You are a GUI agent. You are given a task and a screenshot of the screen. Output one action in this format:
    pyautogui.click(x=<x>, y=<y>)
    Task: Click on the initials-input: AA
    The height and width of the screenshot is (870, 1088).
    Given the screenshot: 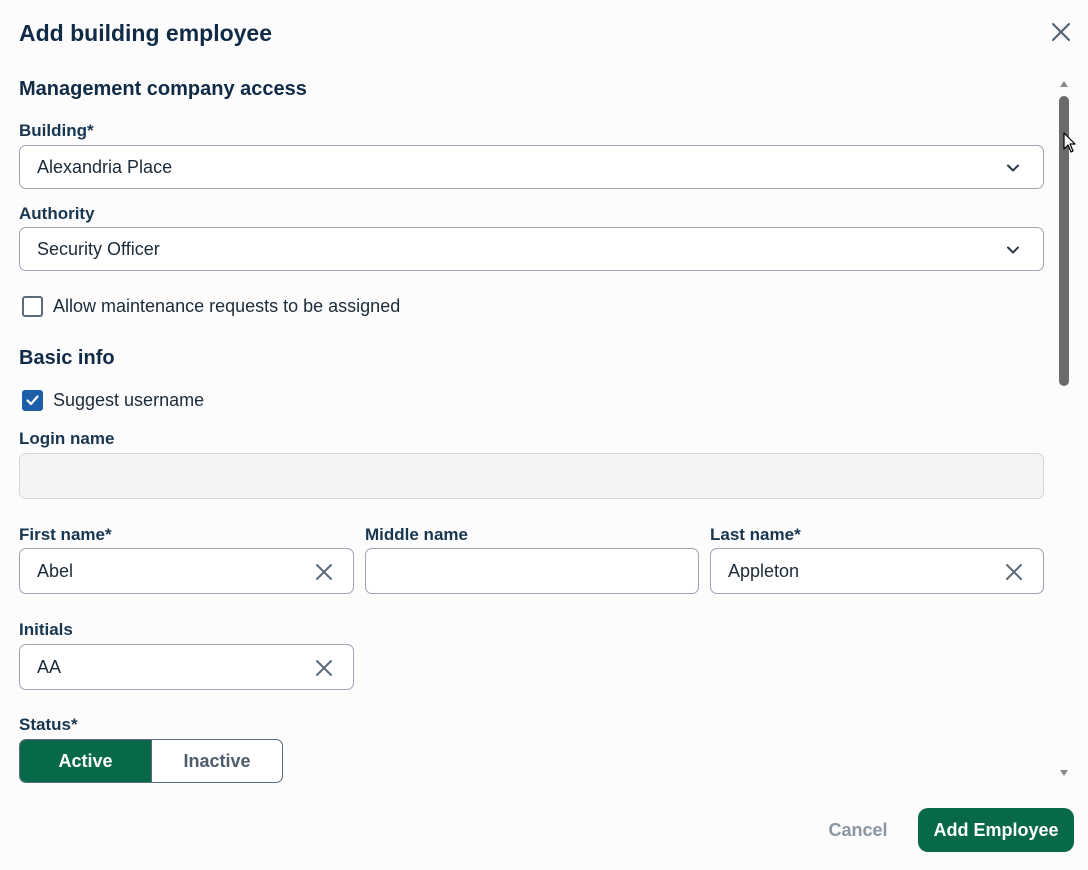 What is the action you would take?
    pyautogui.click(x=186, y=667)
    